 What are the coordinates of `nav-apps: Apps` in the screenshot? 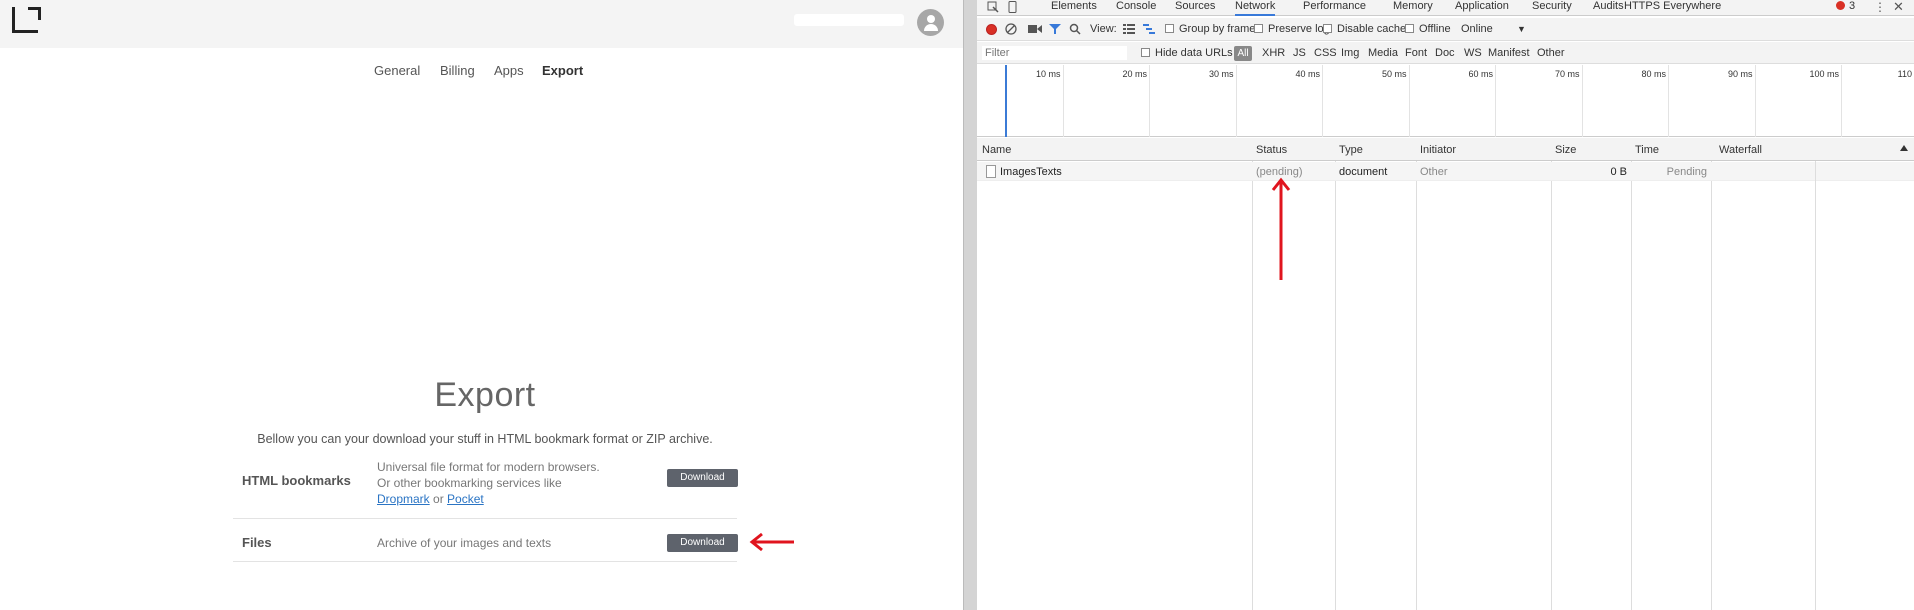 It's located at (509, 70).